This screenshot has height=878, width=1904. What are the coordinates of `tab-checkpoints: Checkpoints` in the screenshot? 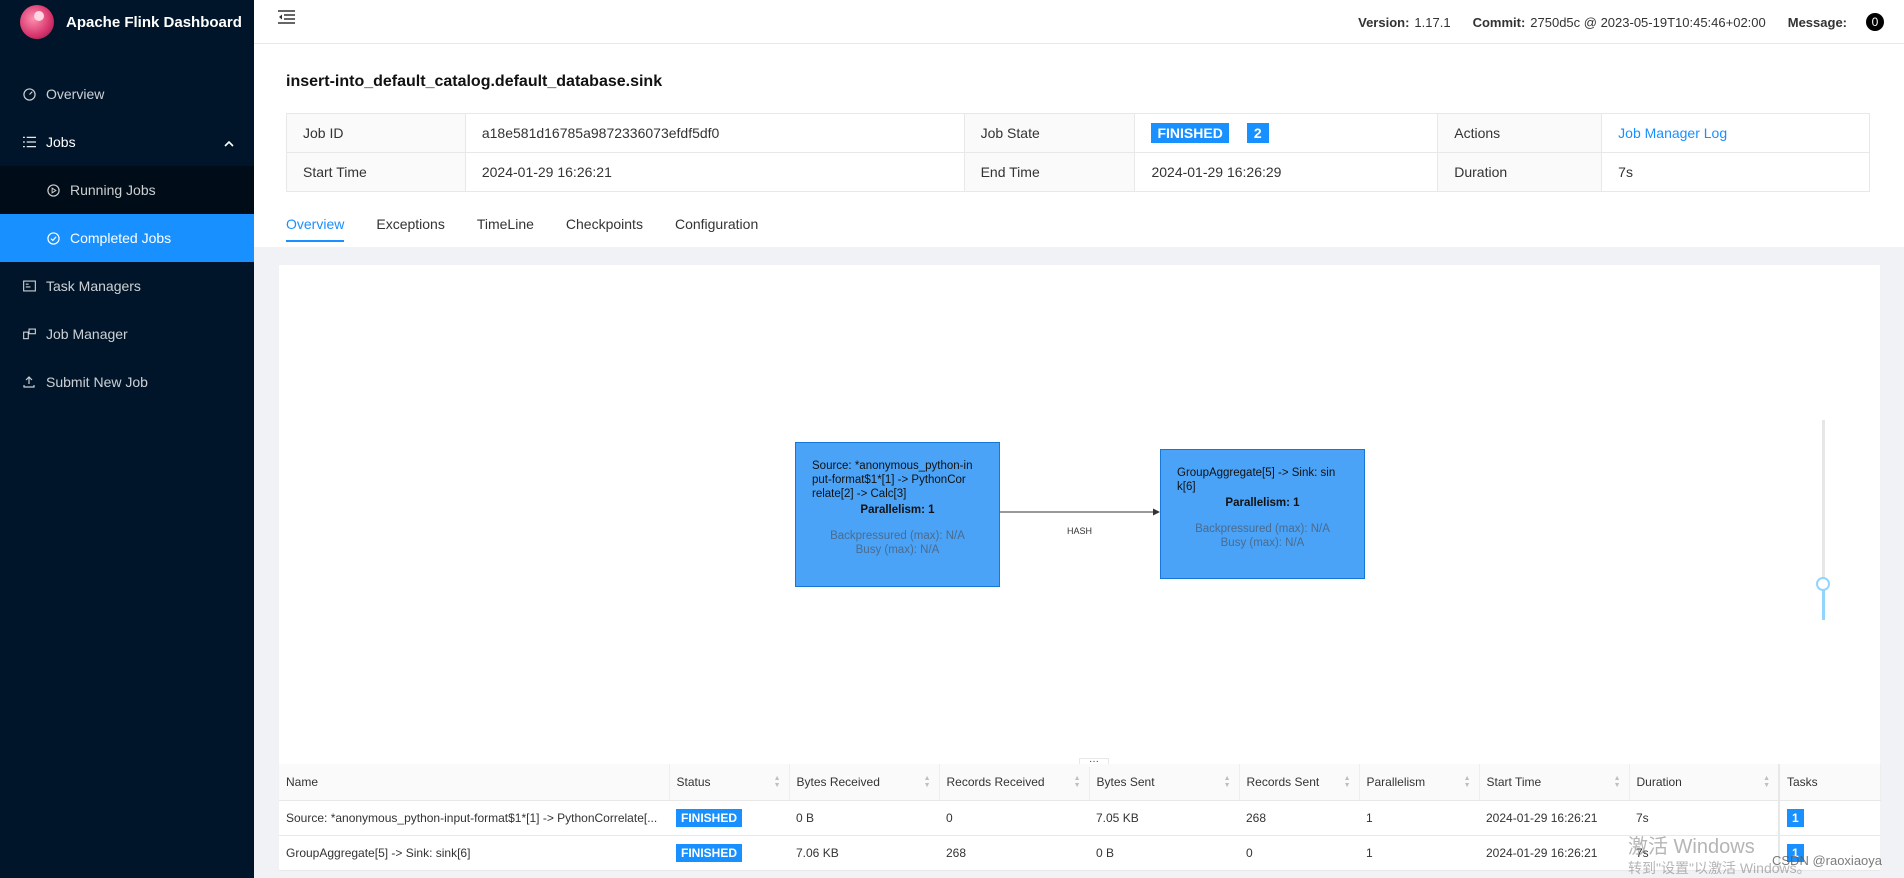 It's located at (604, 229).